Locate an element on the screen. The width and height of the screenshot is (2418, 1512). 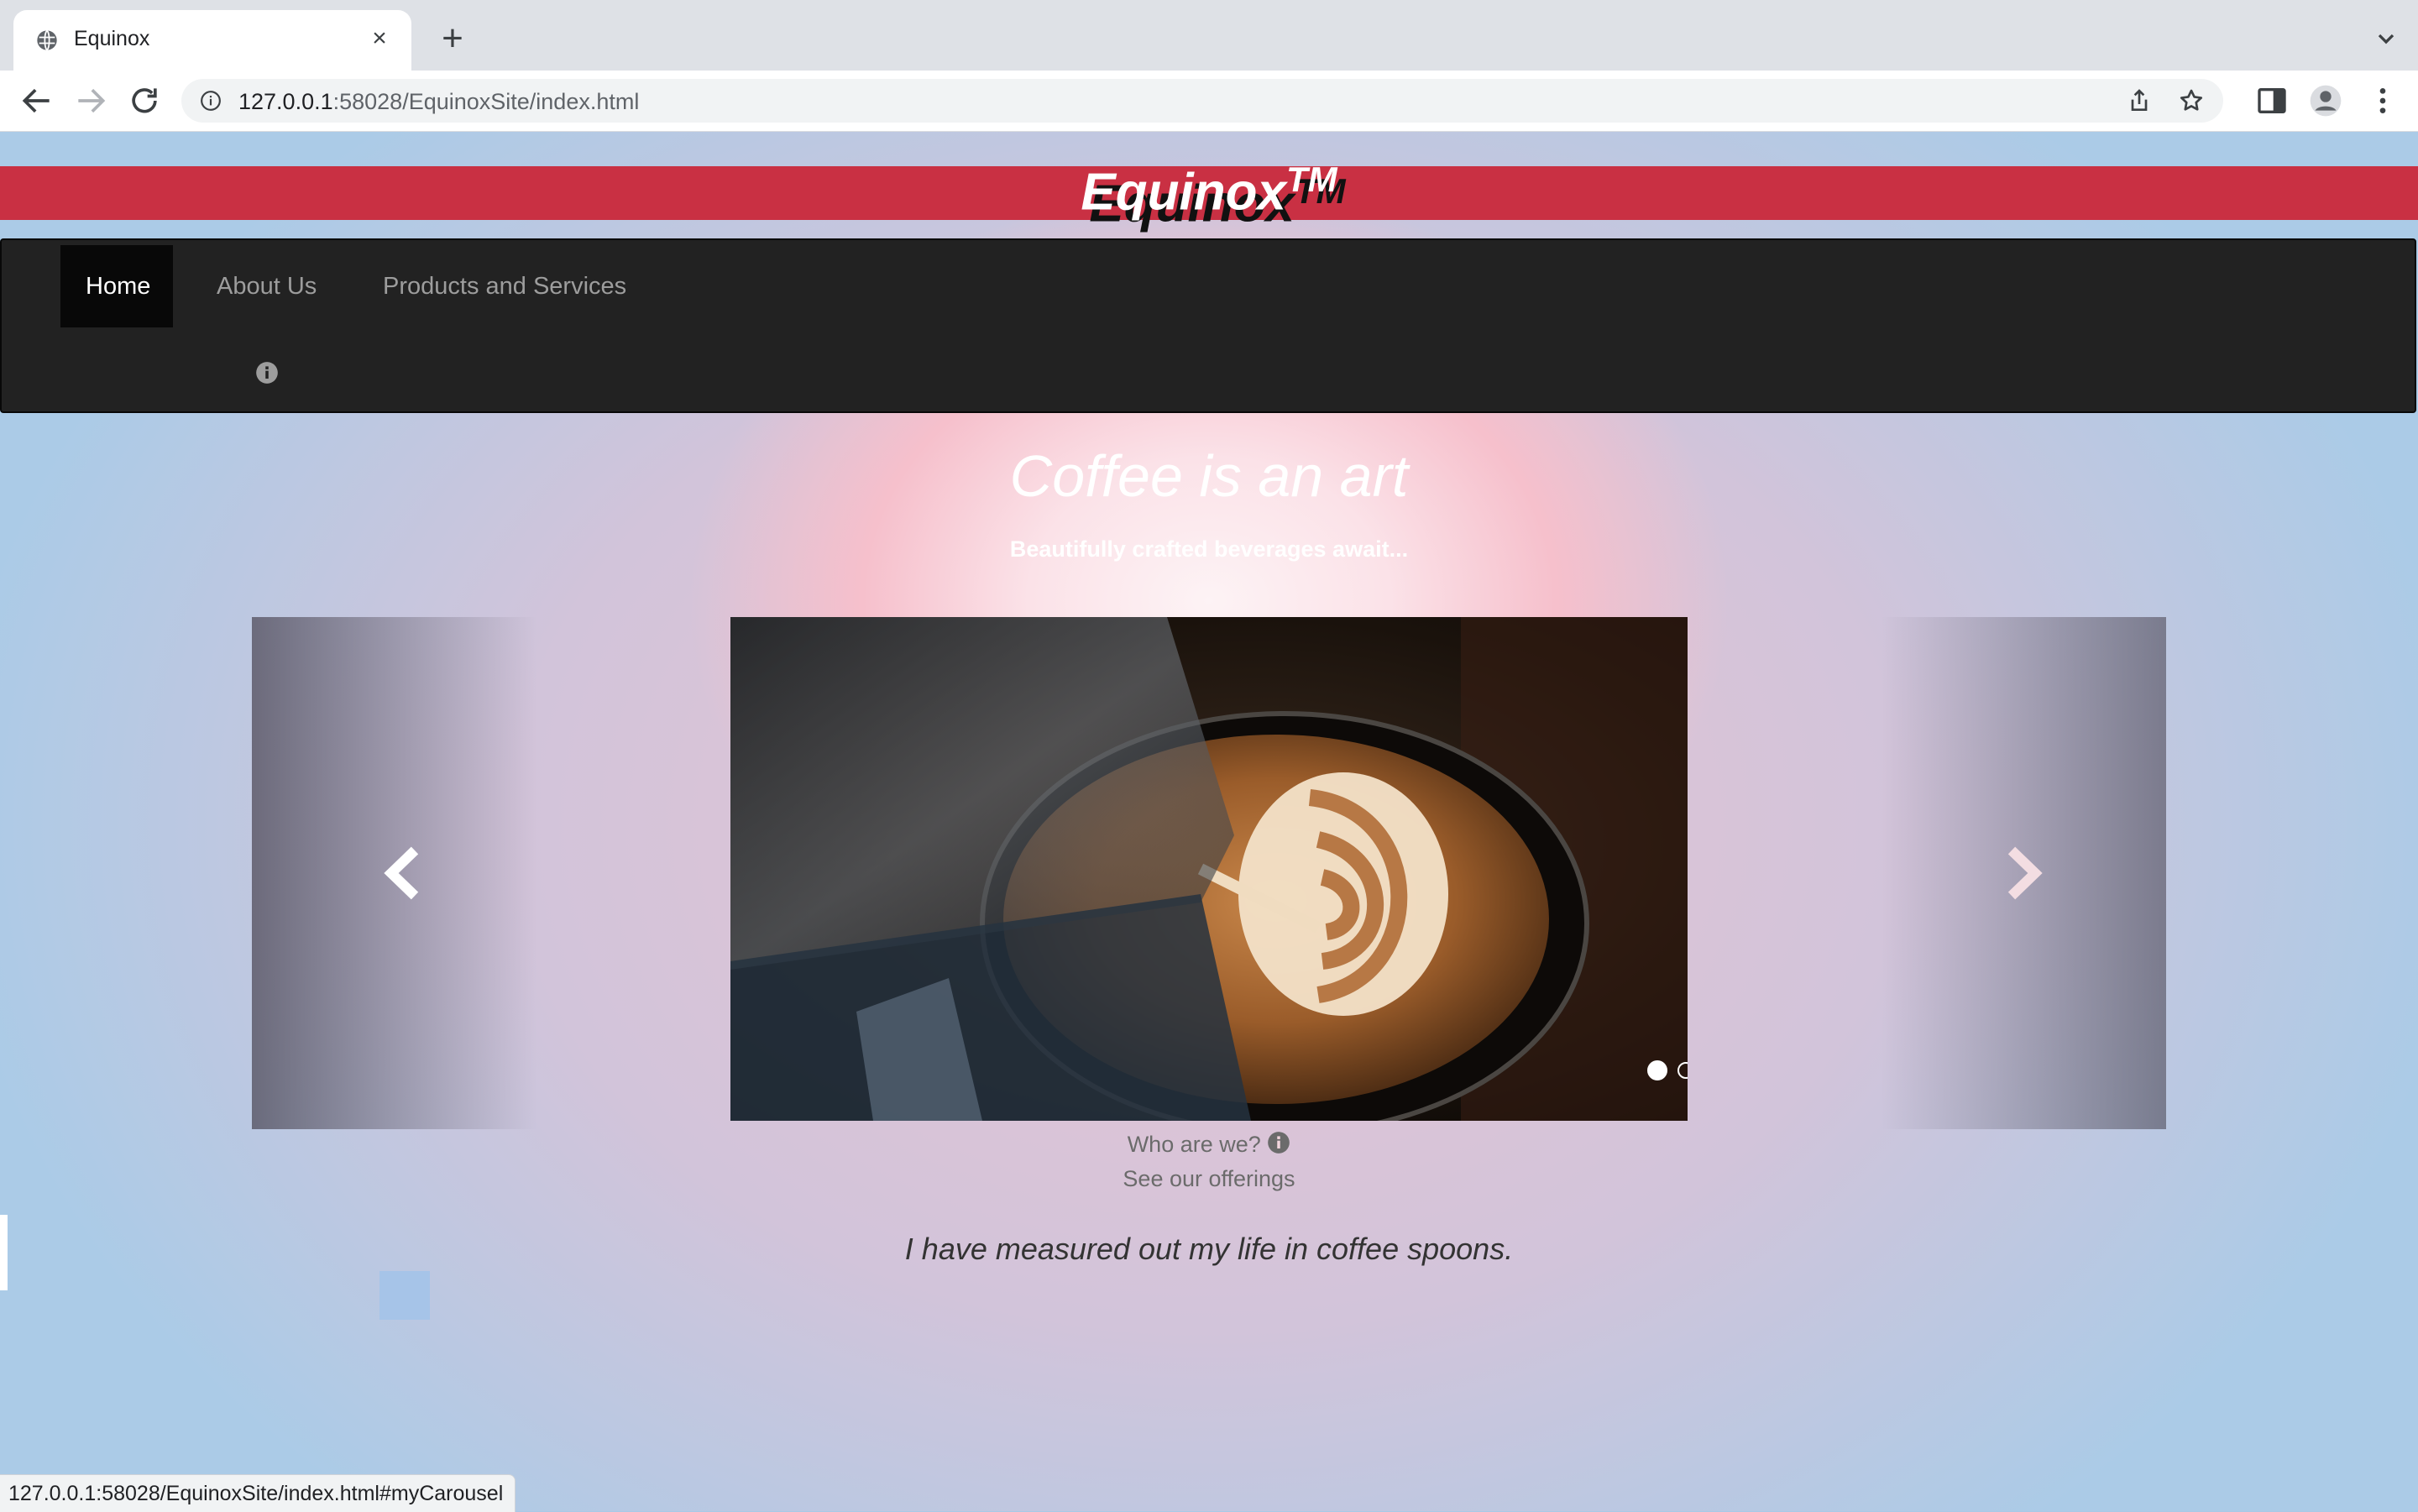
carousel-slide-latte is located at coordinates (1209, 869).